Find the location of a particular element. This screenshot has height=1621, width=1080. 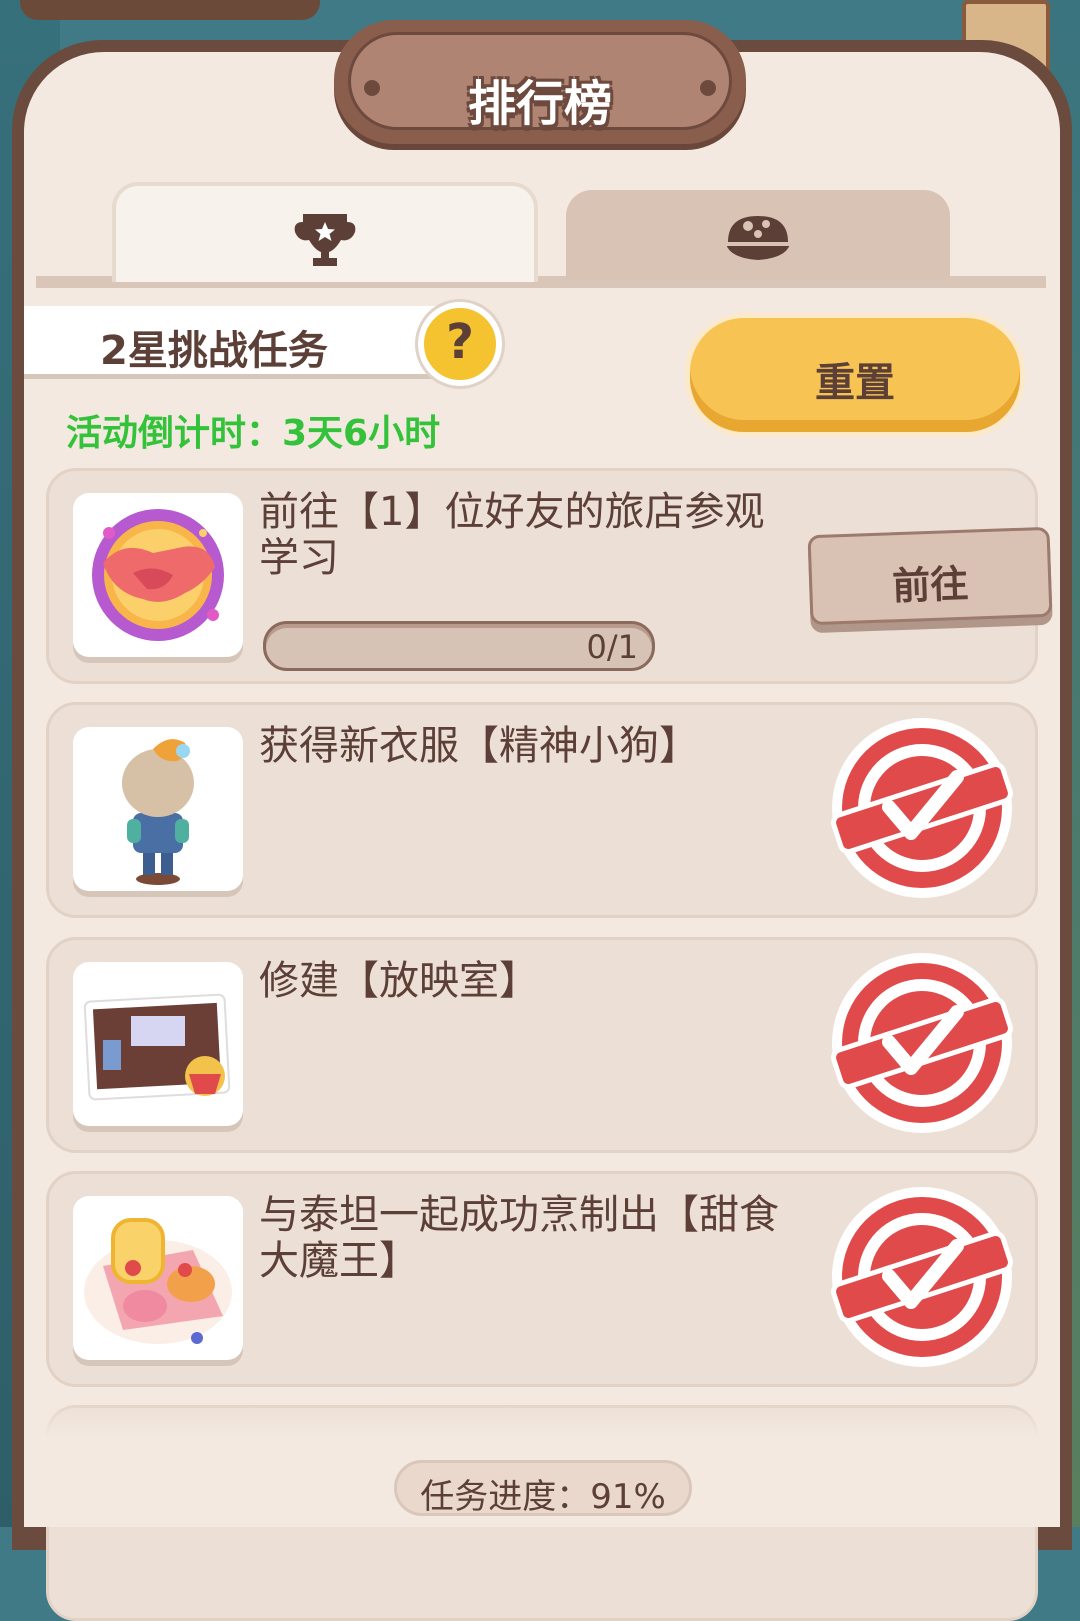

task-description: 前往【1】位好友的旅店参观学习 is located at coordinates (512, 535).